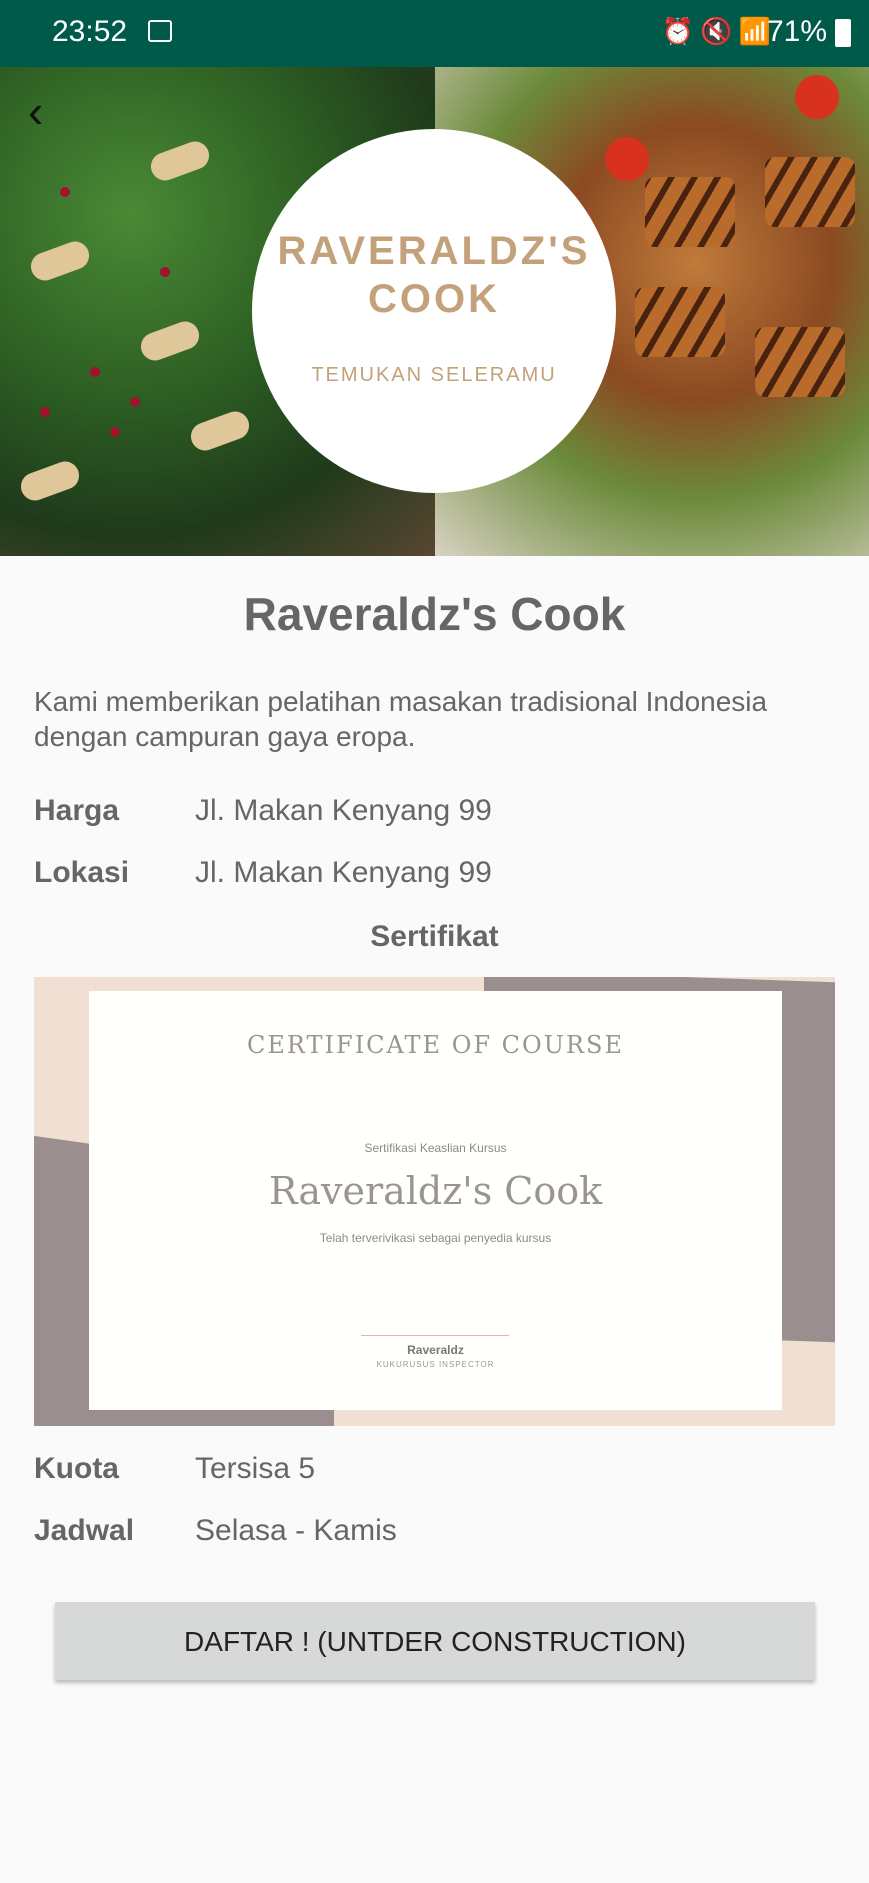 The height and width of the screenshot is (1883, 869). Describe the element at coordinates (681, 31) in the screenshot. I see `alarm-icon: ⏰` at that location.